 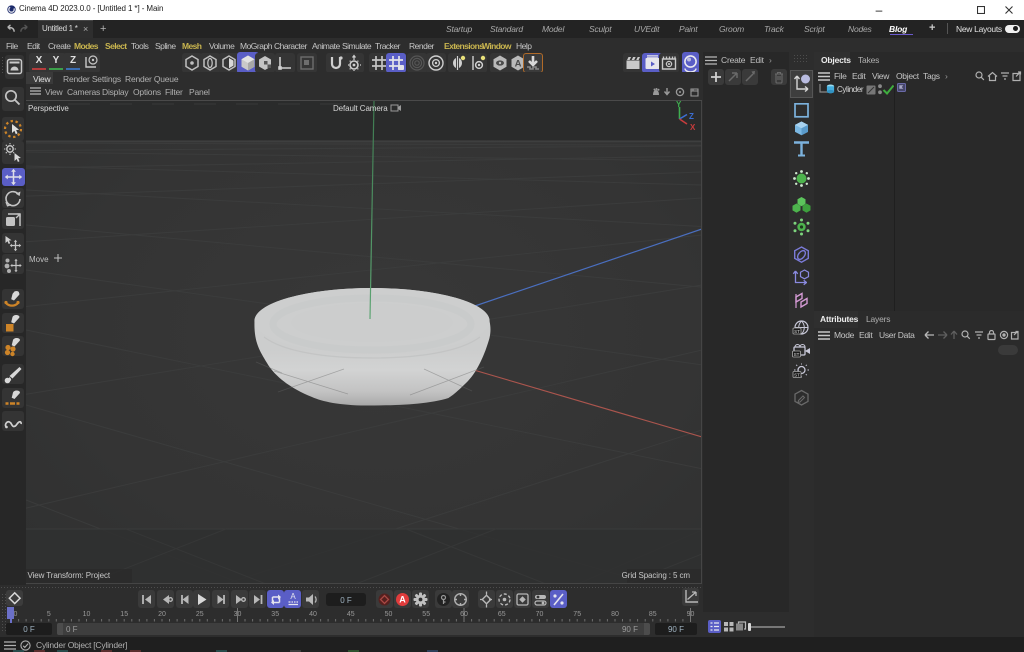 I want to click on svg-text: 65, so click(x=502, y=614).